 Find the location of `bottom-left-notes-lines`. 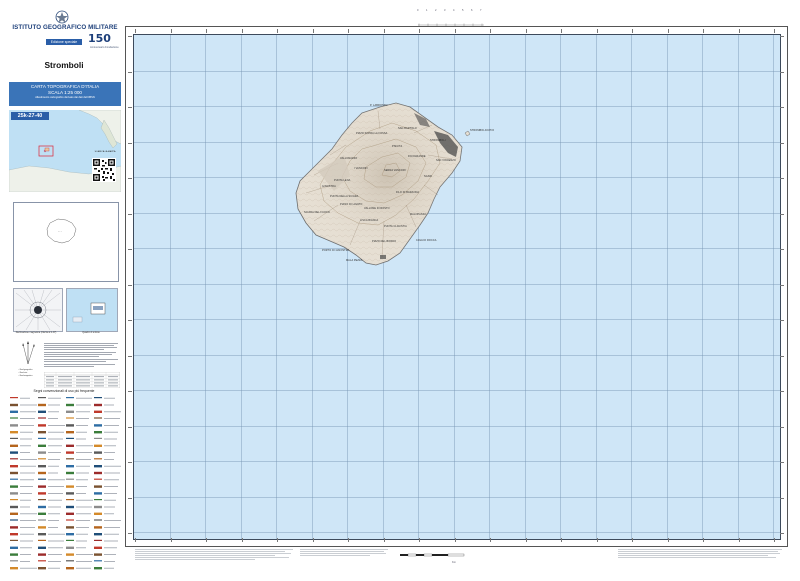

bottom-left-notes-lines is located at coordinates (214, 554).